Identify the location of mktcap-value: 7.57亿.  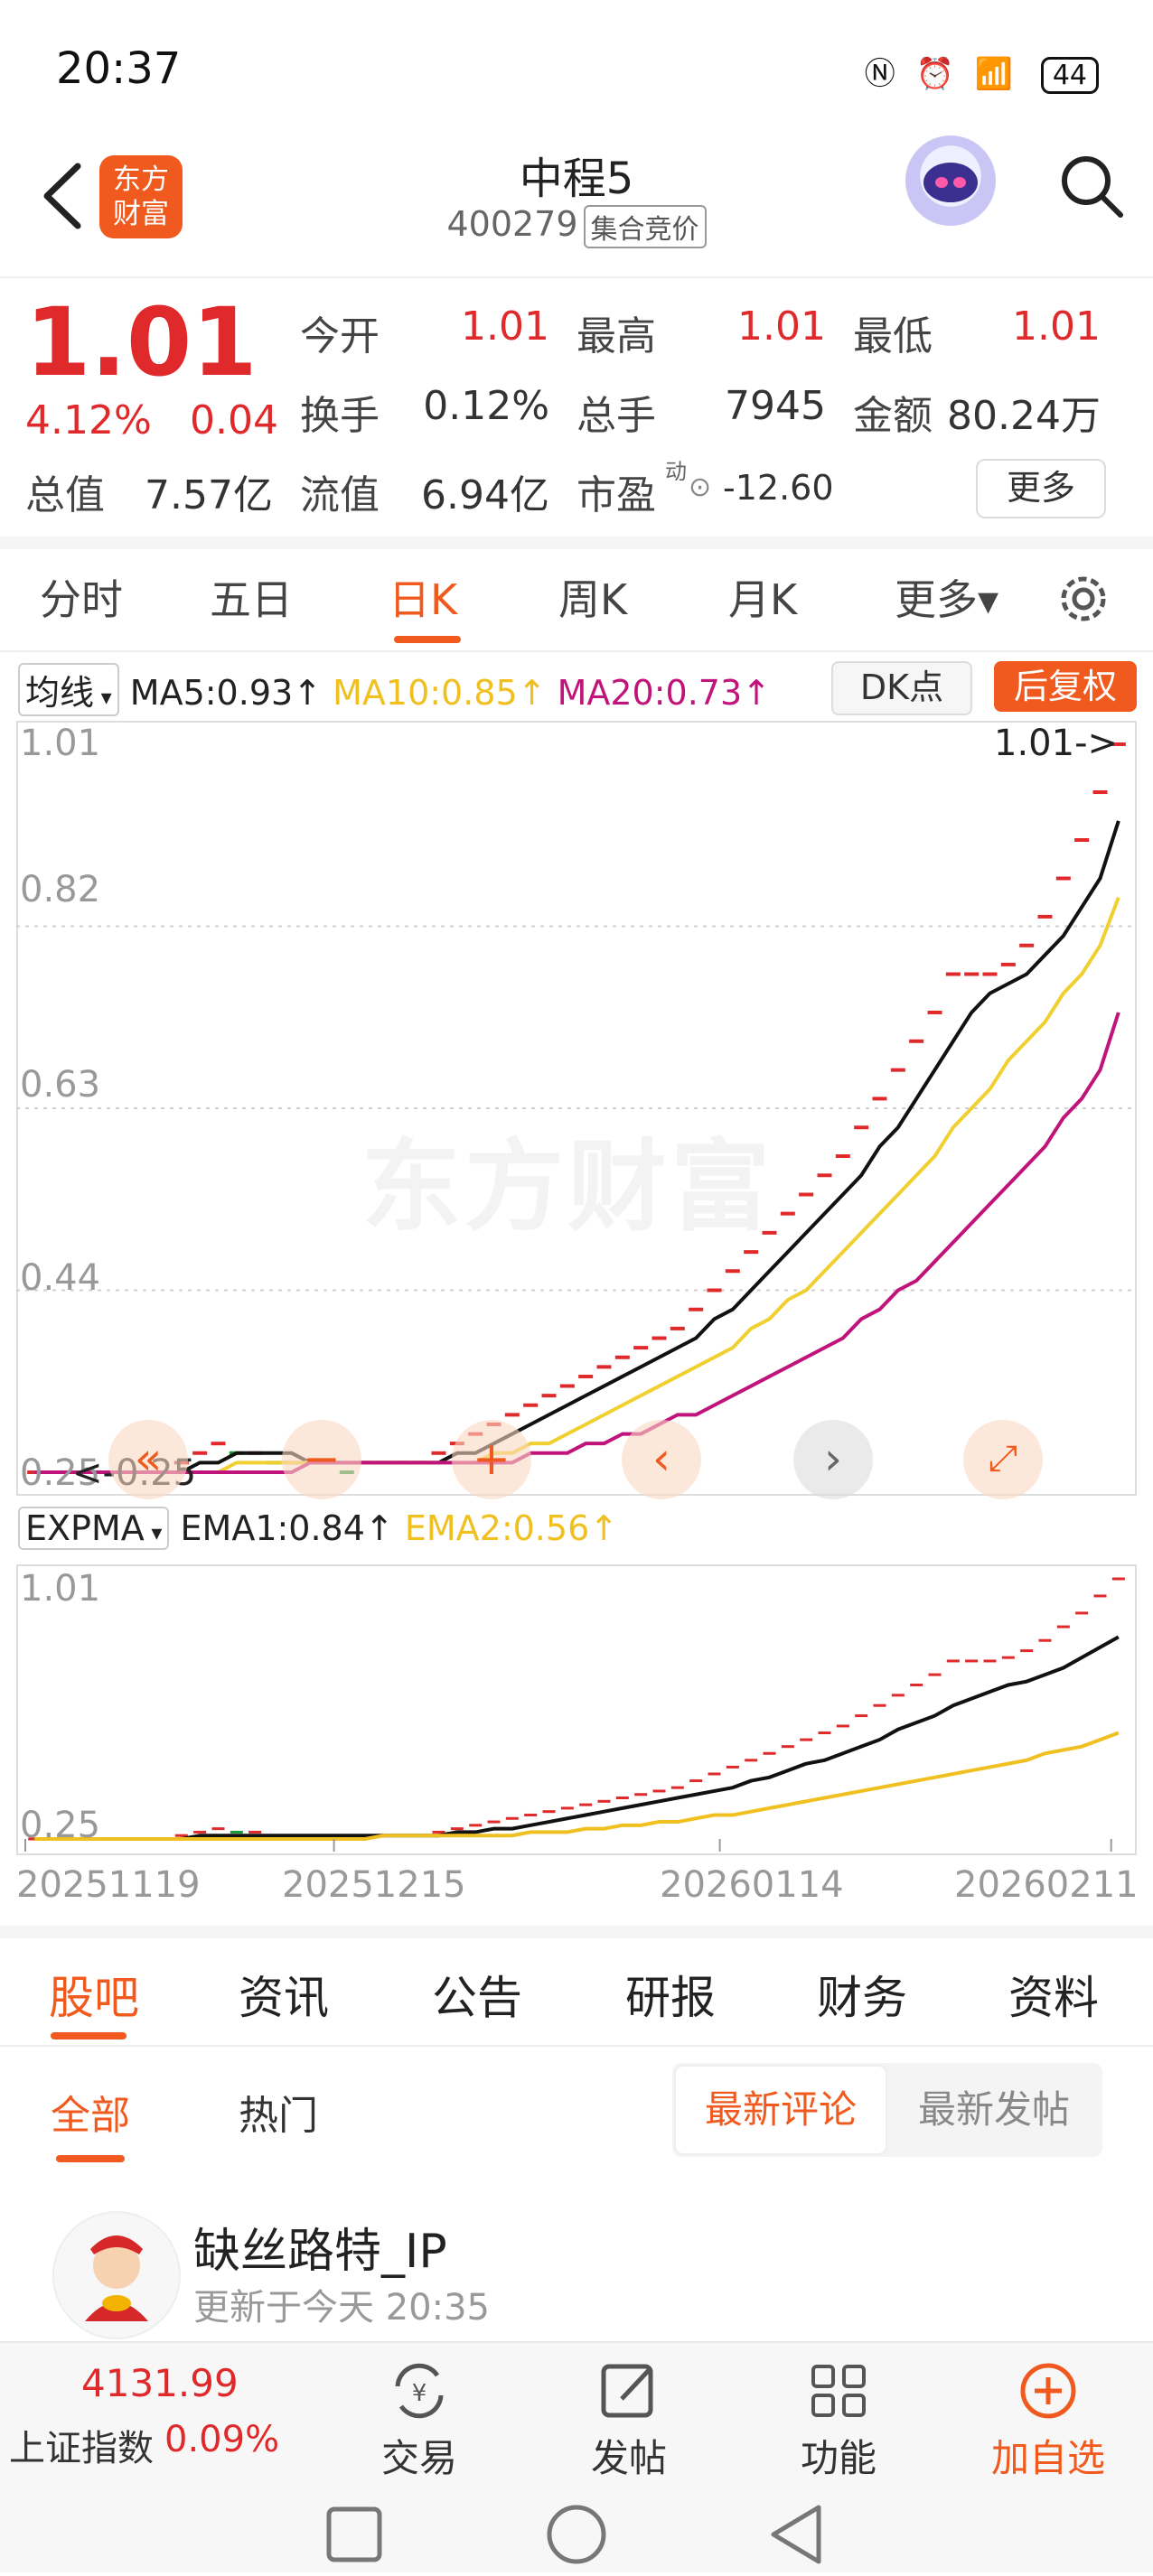
(209, 495).